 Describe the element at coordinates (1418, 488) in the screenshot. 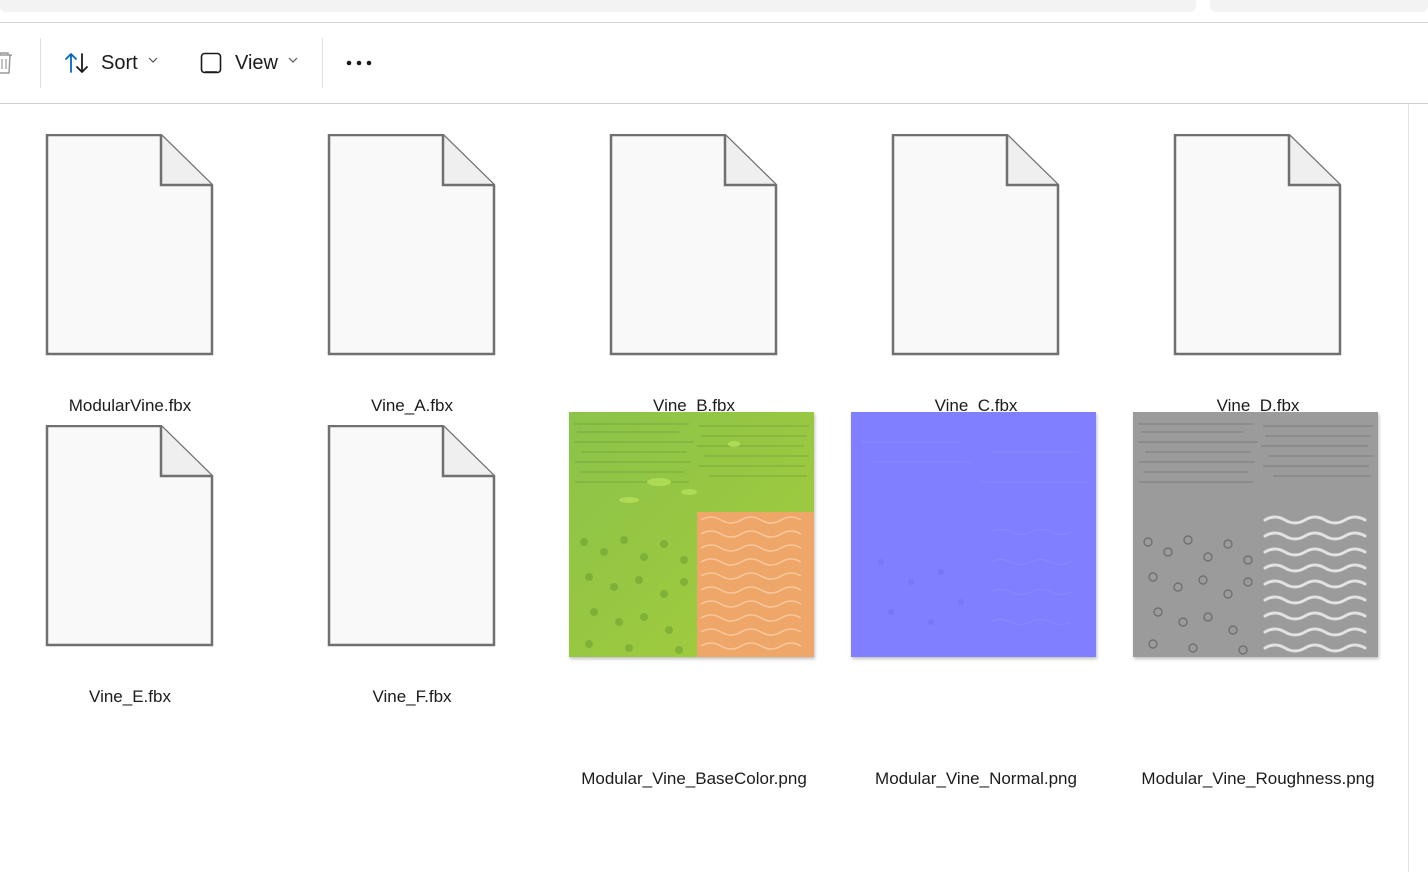

I see `vertical-scrollbar` at that location.